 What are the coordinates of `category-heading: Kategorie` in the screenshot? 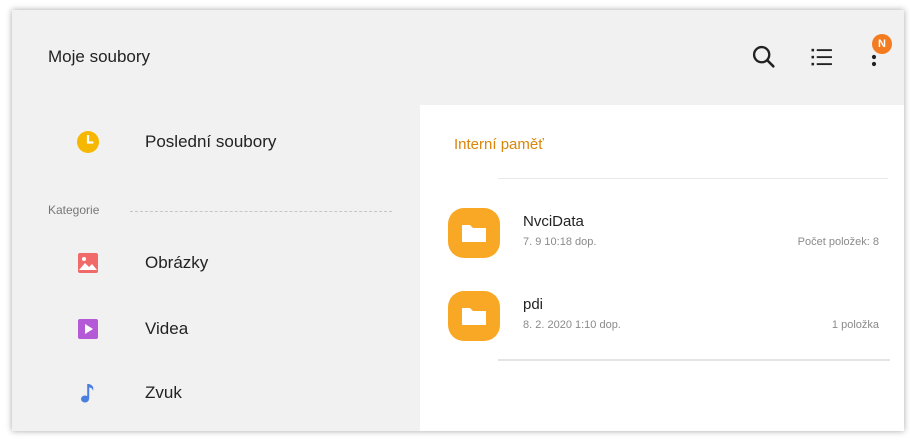 It's located at (74, 210).